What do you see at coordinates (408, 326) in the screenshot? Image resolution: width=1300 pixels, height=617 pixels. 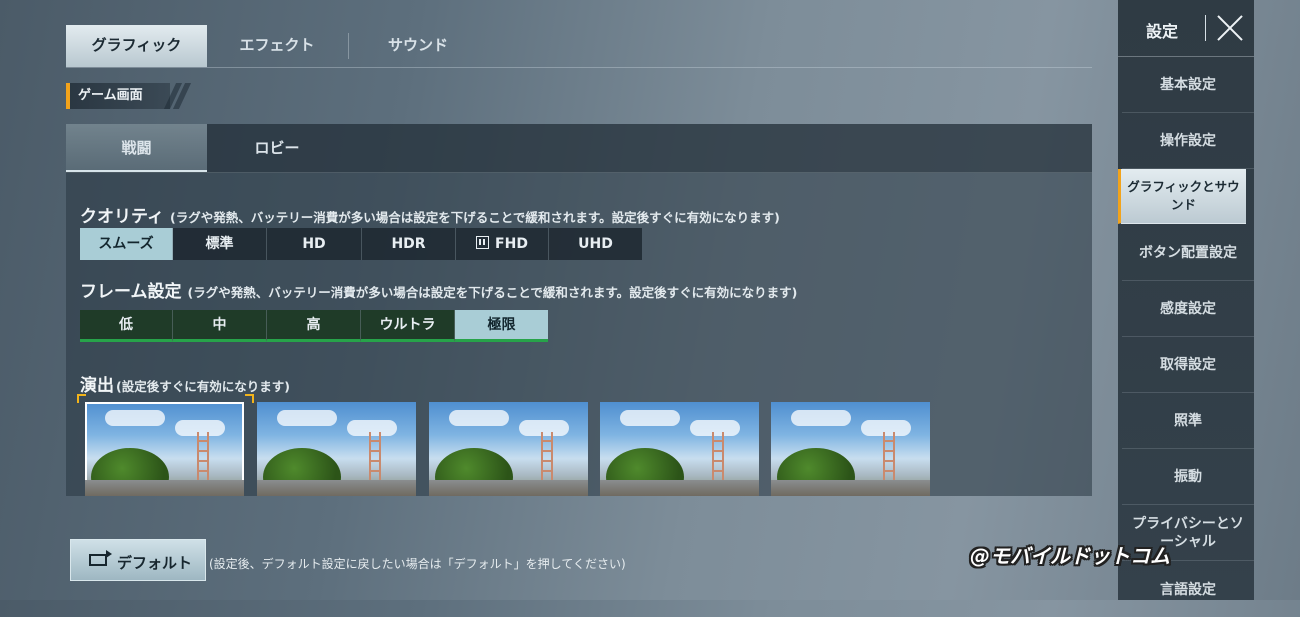 I see `frame-option-ultra: ウルトラ` at bounding box center [408, 326].